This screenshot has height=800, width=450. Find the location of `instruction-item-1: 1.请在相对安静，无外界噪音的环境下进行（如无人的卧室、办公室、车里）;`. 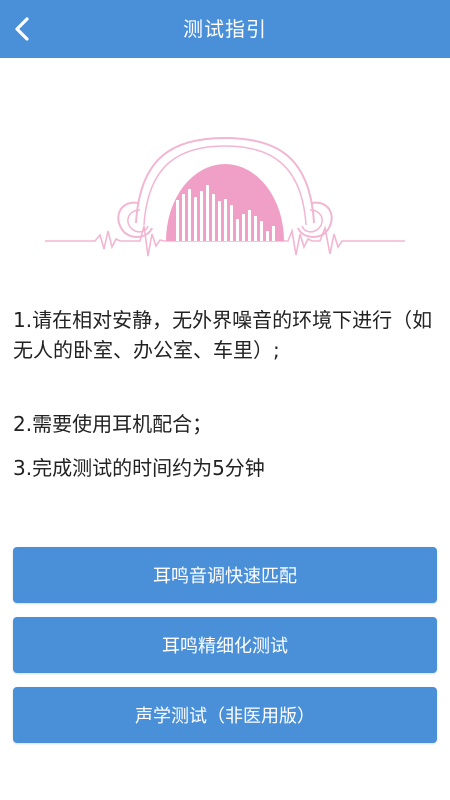

instruction-item-1: 1.请在相对安静，无外界噪音的环境下进行（如无人的卧室、办公室、车里）; is located at coordinates (223, 335).